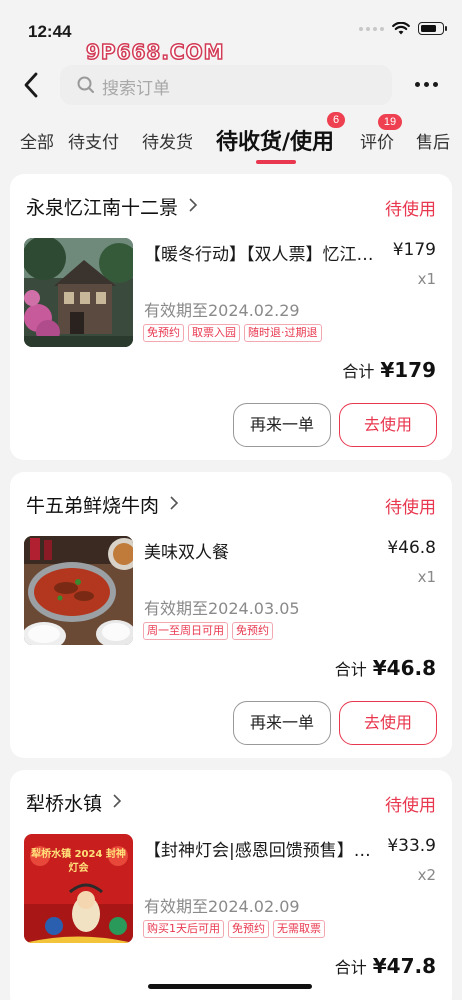 The height and width of the screenshot is (1000, 462). What do you see at coordinates (299, 929) in the screenshot?
I see `tag: 无需取票` at bounding box center [299, 929].